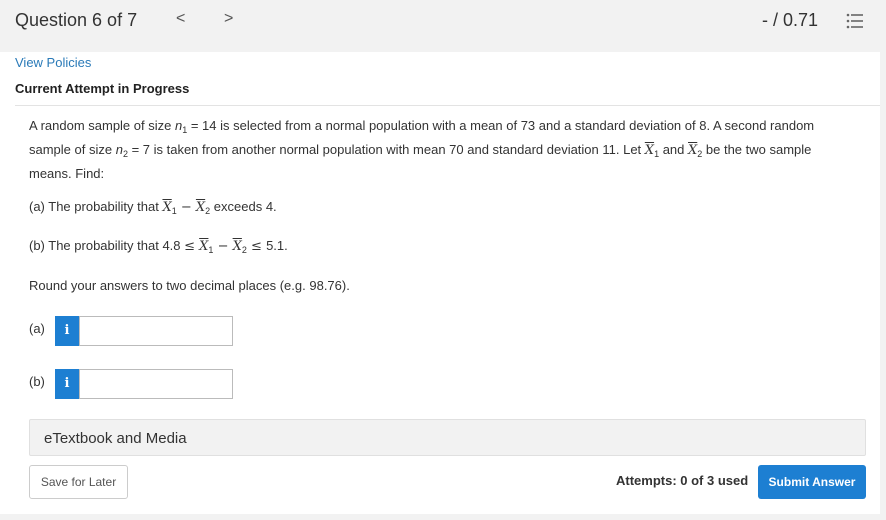 This screenshot has width=886, height=520. I want to click on top-bar: Question 6 of 7 < > - / 0.71, so click(443, 22).